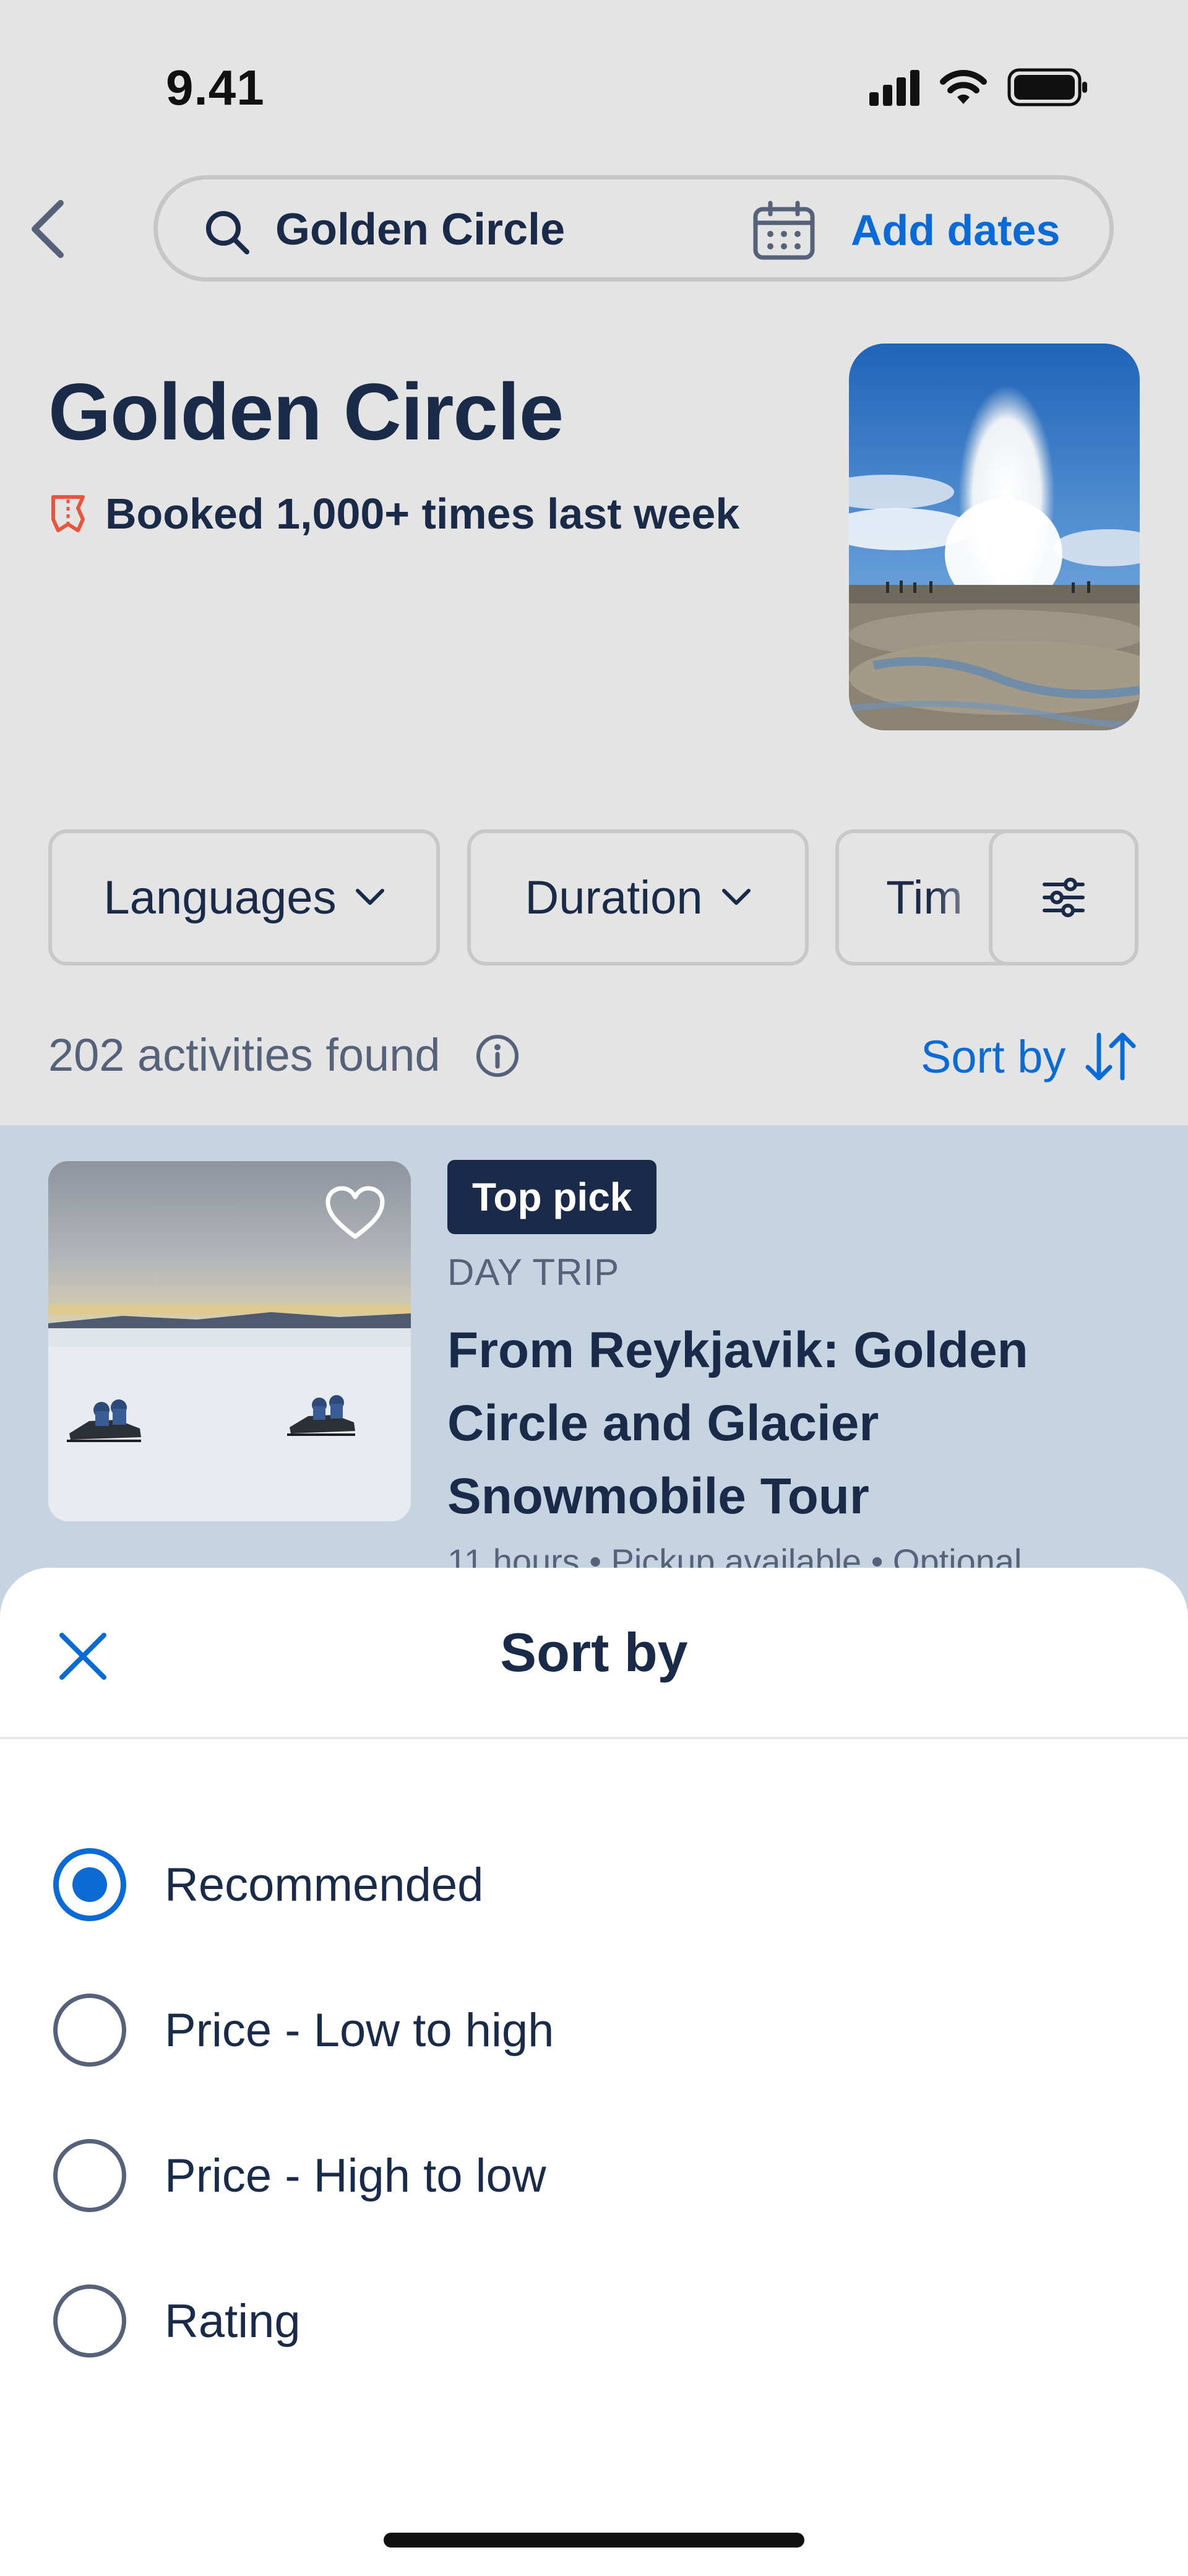 The width and height of the screenshot is (1188, 2576). I want to click on filter-chip-label: Languages, so click(220, 897).